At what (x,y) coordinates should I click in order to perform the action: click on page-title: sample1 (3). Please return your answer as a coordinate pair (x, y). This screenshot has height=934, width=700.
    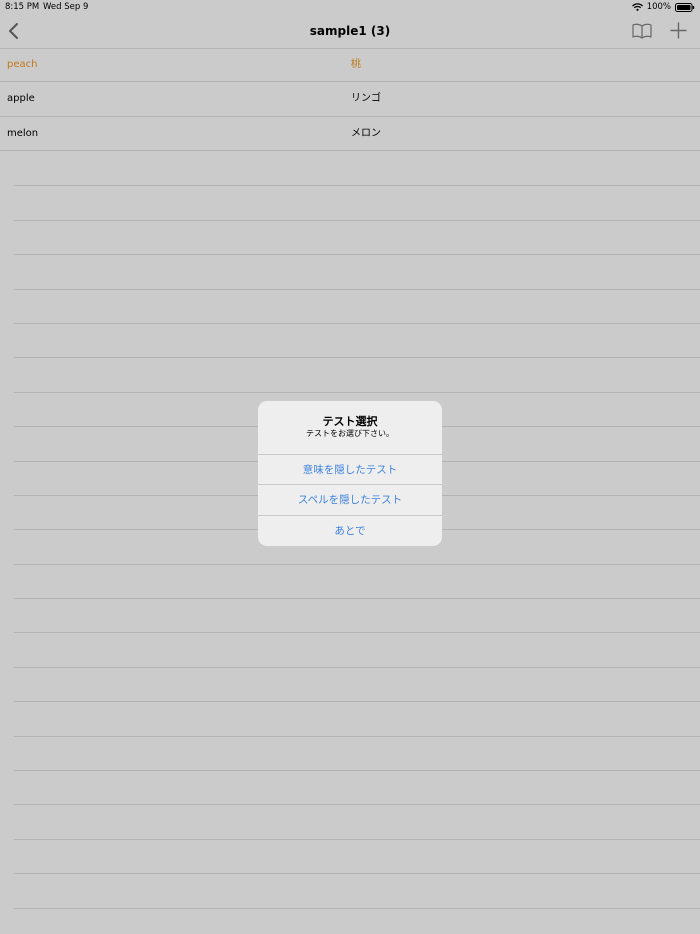
    Looking at the image, I should click on (350, 31).